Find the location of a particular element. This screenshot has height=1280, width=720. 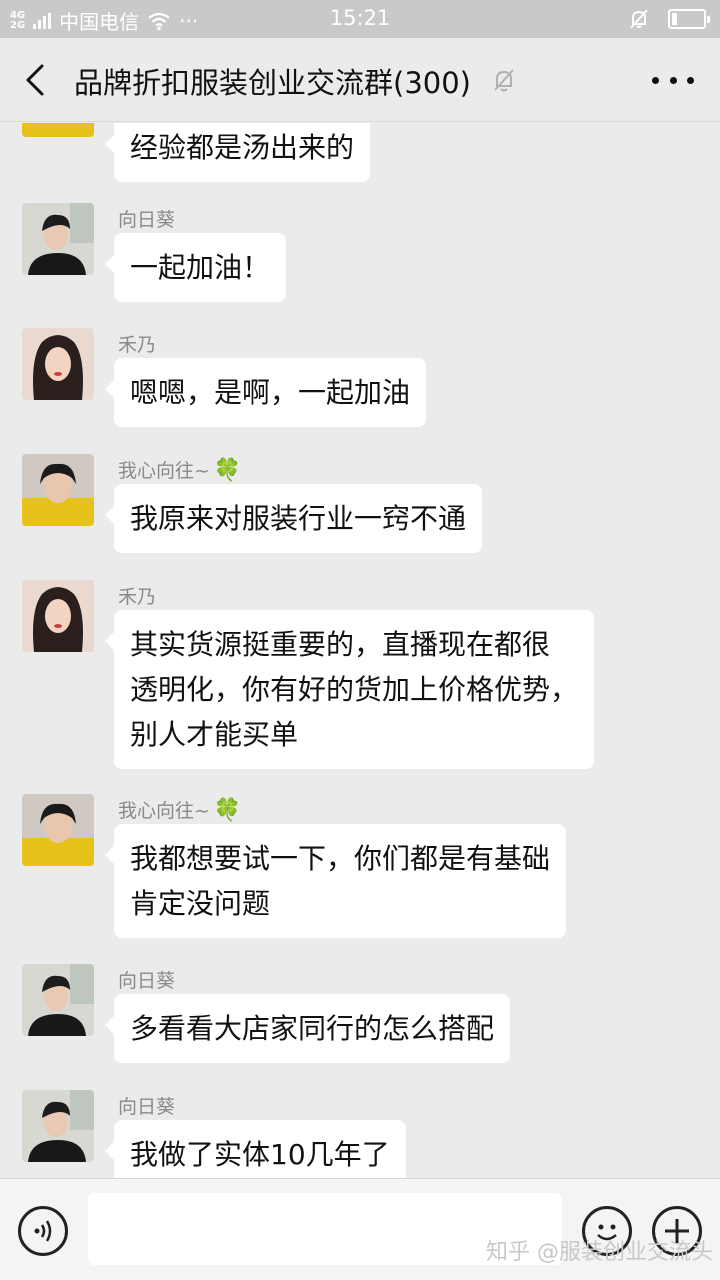

message-bubble: 一起加油！ is located at coordinates (195, 267).